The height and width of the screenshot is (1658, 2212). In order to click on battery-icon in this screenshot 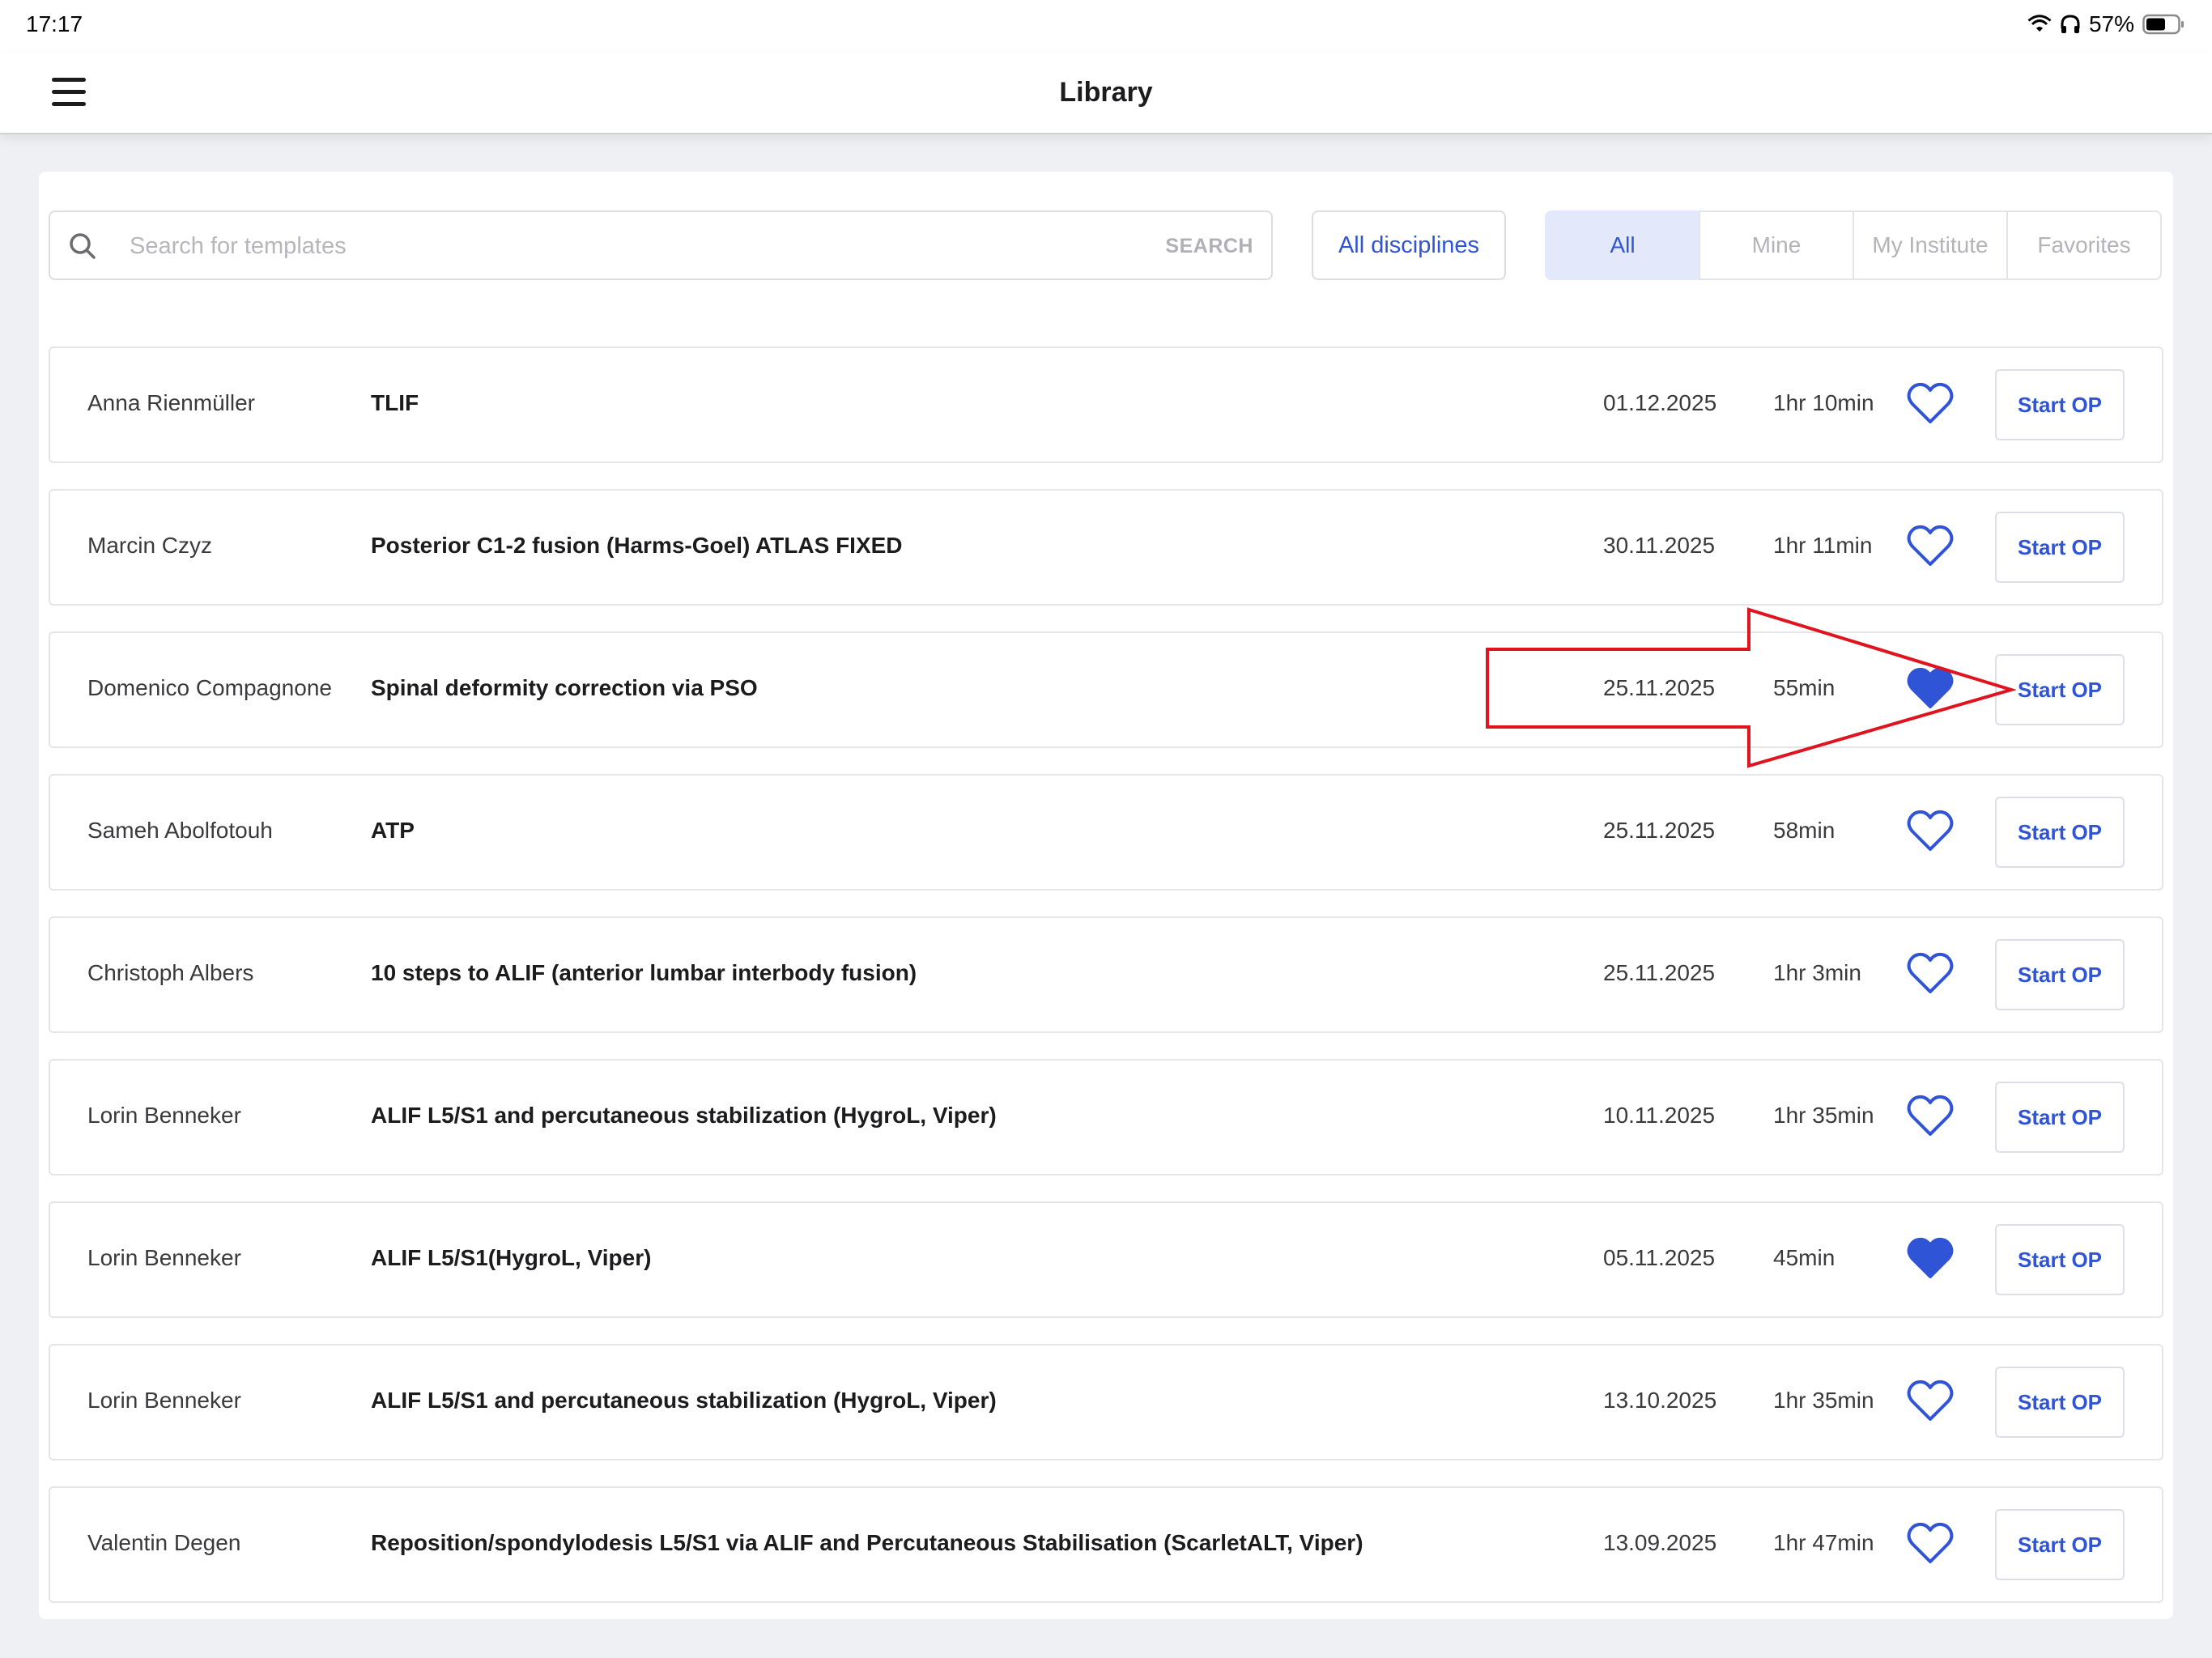, I will do `click(2163, 24)`.